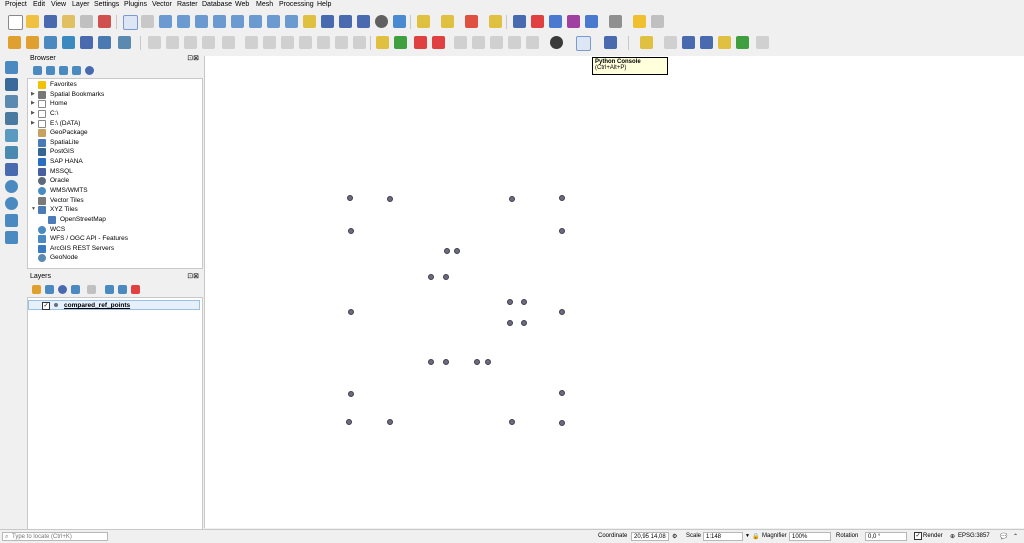 The width and height of the screenshot is (1024, 543). What do you see at coordinates (639, 21) in the screenshot?
I see `map-tips-icon` at bounding box center [639, 21].